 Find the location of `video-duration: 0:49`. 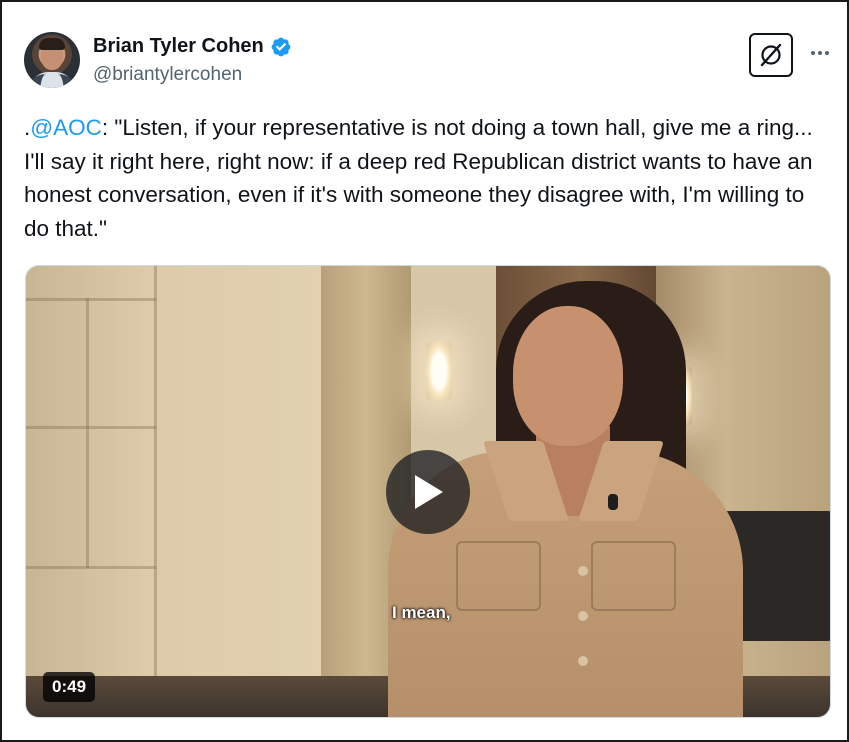

video-duration: 0:49 is located at coordinates (69, 687).